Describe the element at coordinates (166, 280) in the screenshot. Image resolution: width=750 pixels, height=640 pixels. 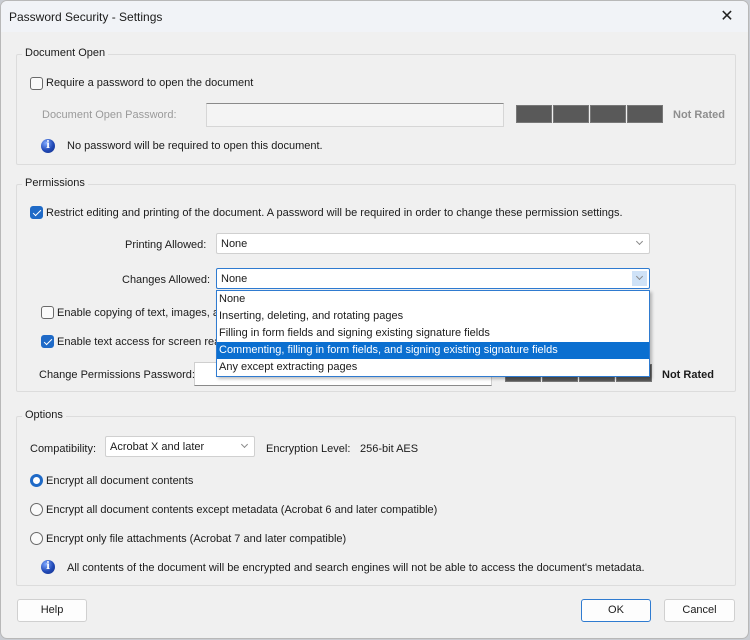
I see `changes-allowed-label: Changes Allowed:` at that location.